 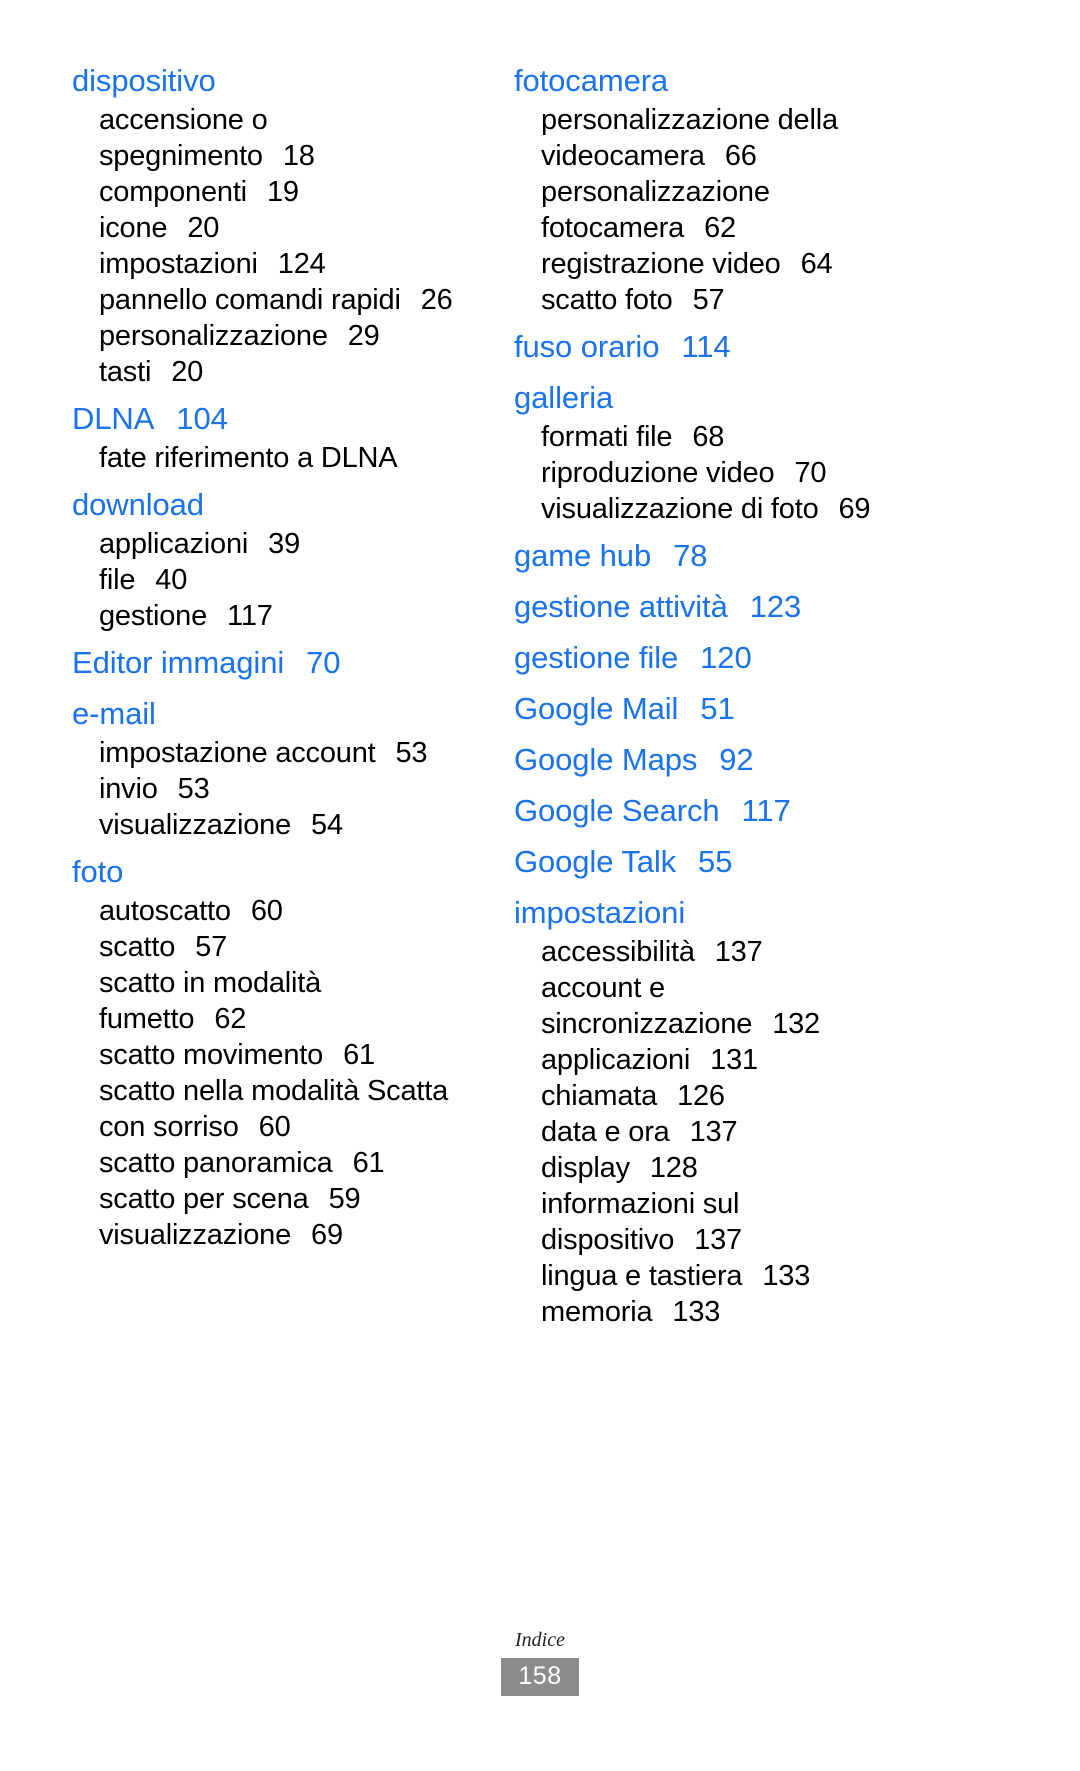 I want to click on index-subentry: applicazioni 131, so click(x=734, y=1060).